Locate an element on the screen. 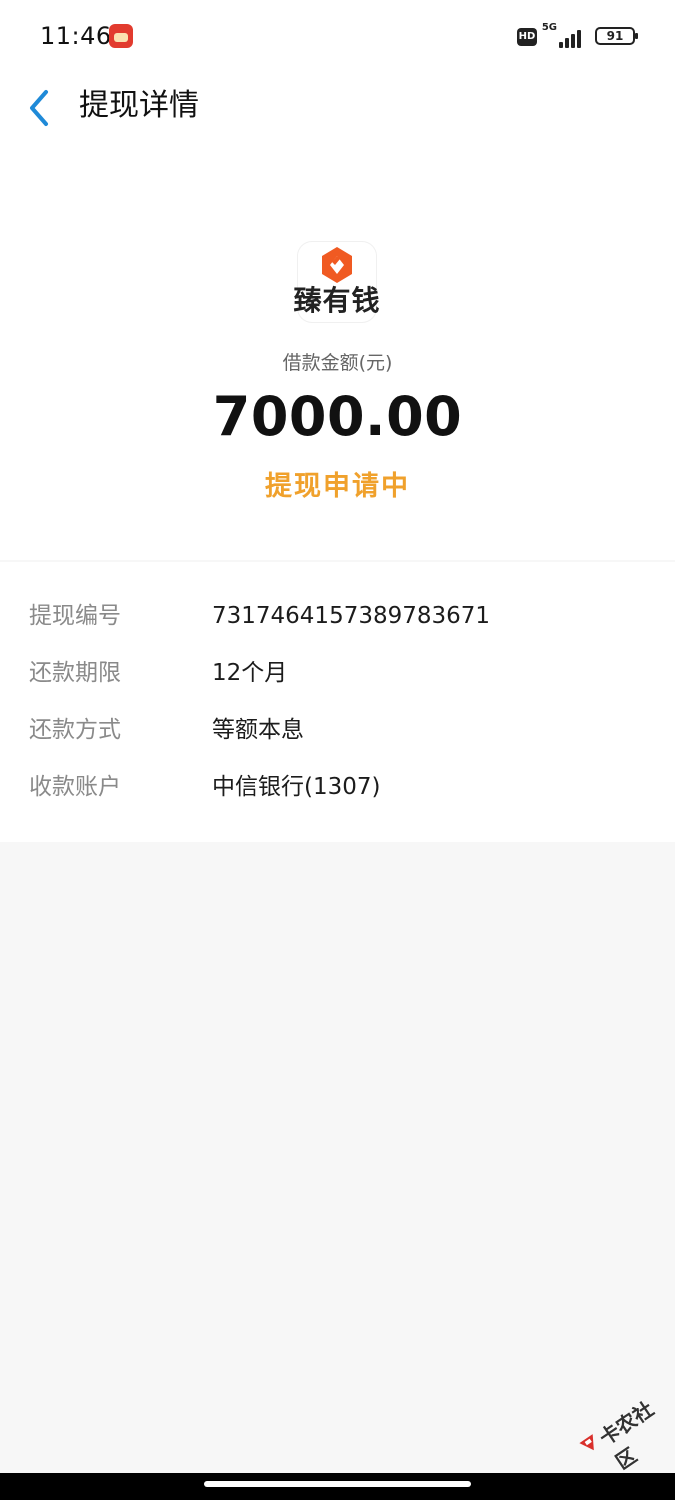 This screenshot has height=1500, width=675. watermark-text: 卡农社区 is located at coordinates (626, 1435).